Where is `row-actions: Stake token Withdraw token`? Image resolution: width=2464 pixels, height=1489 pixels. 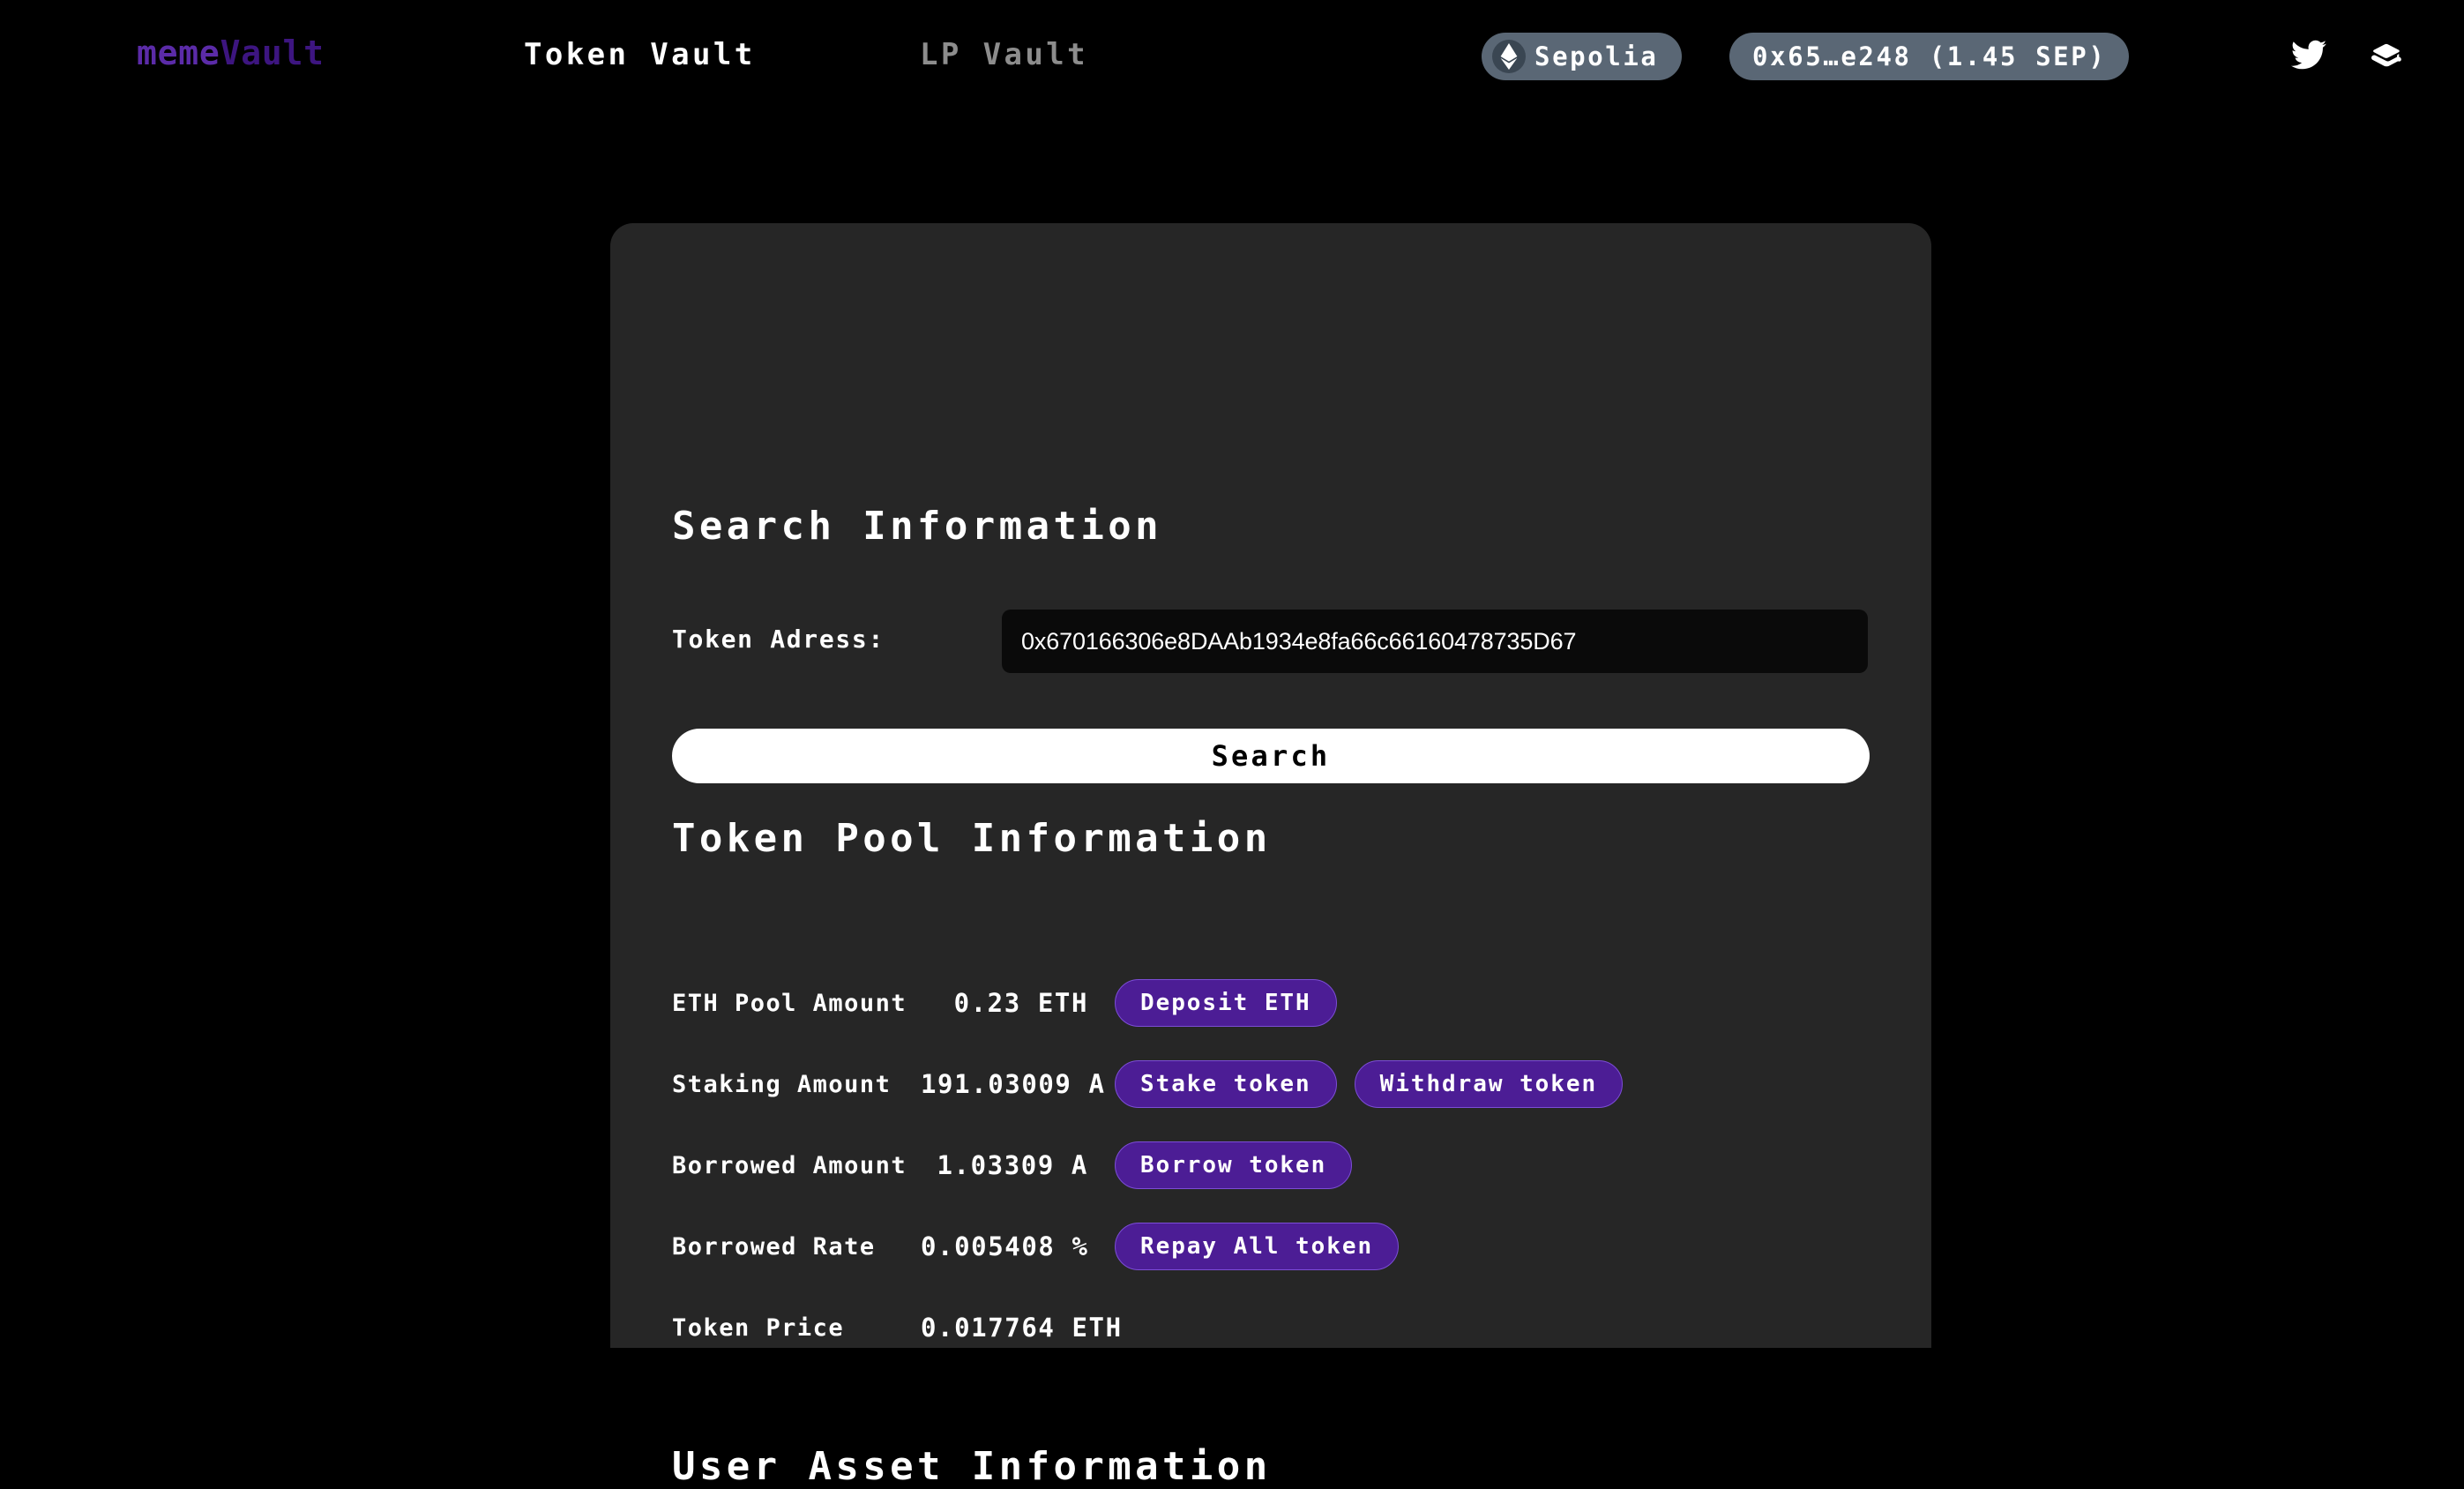
row-actions: Stake token Withdraw token is located at coordinates (1369, 1084).